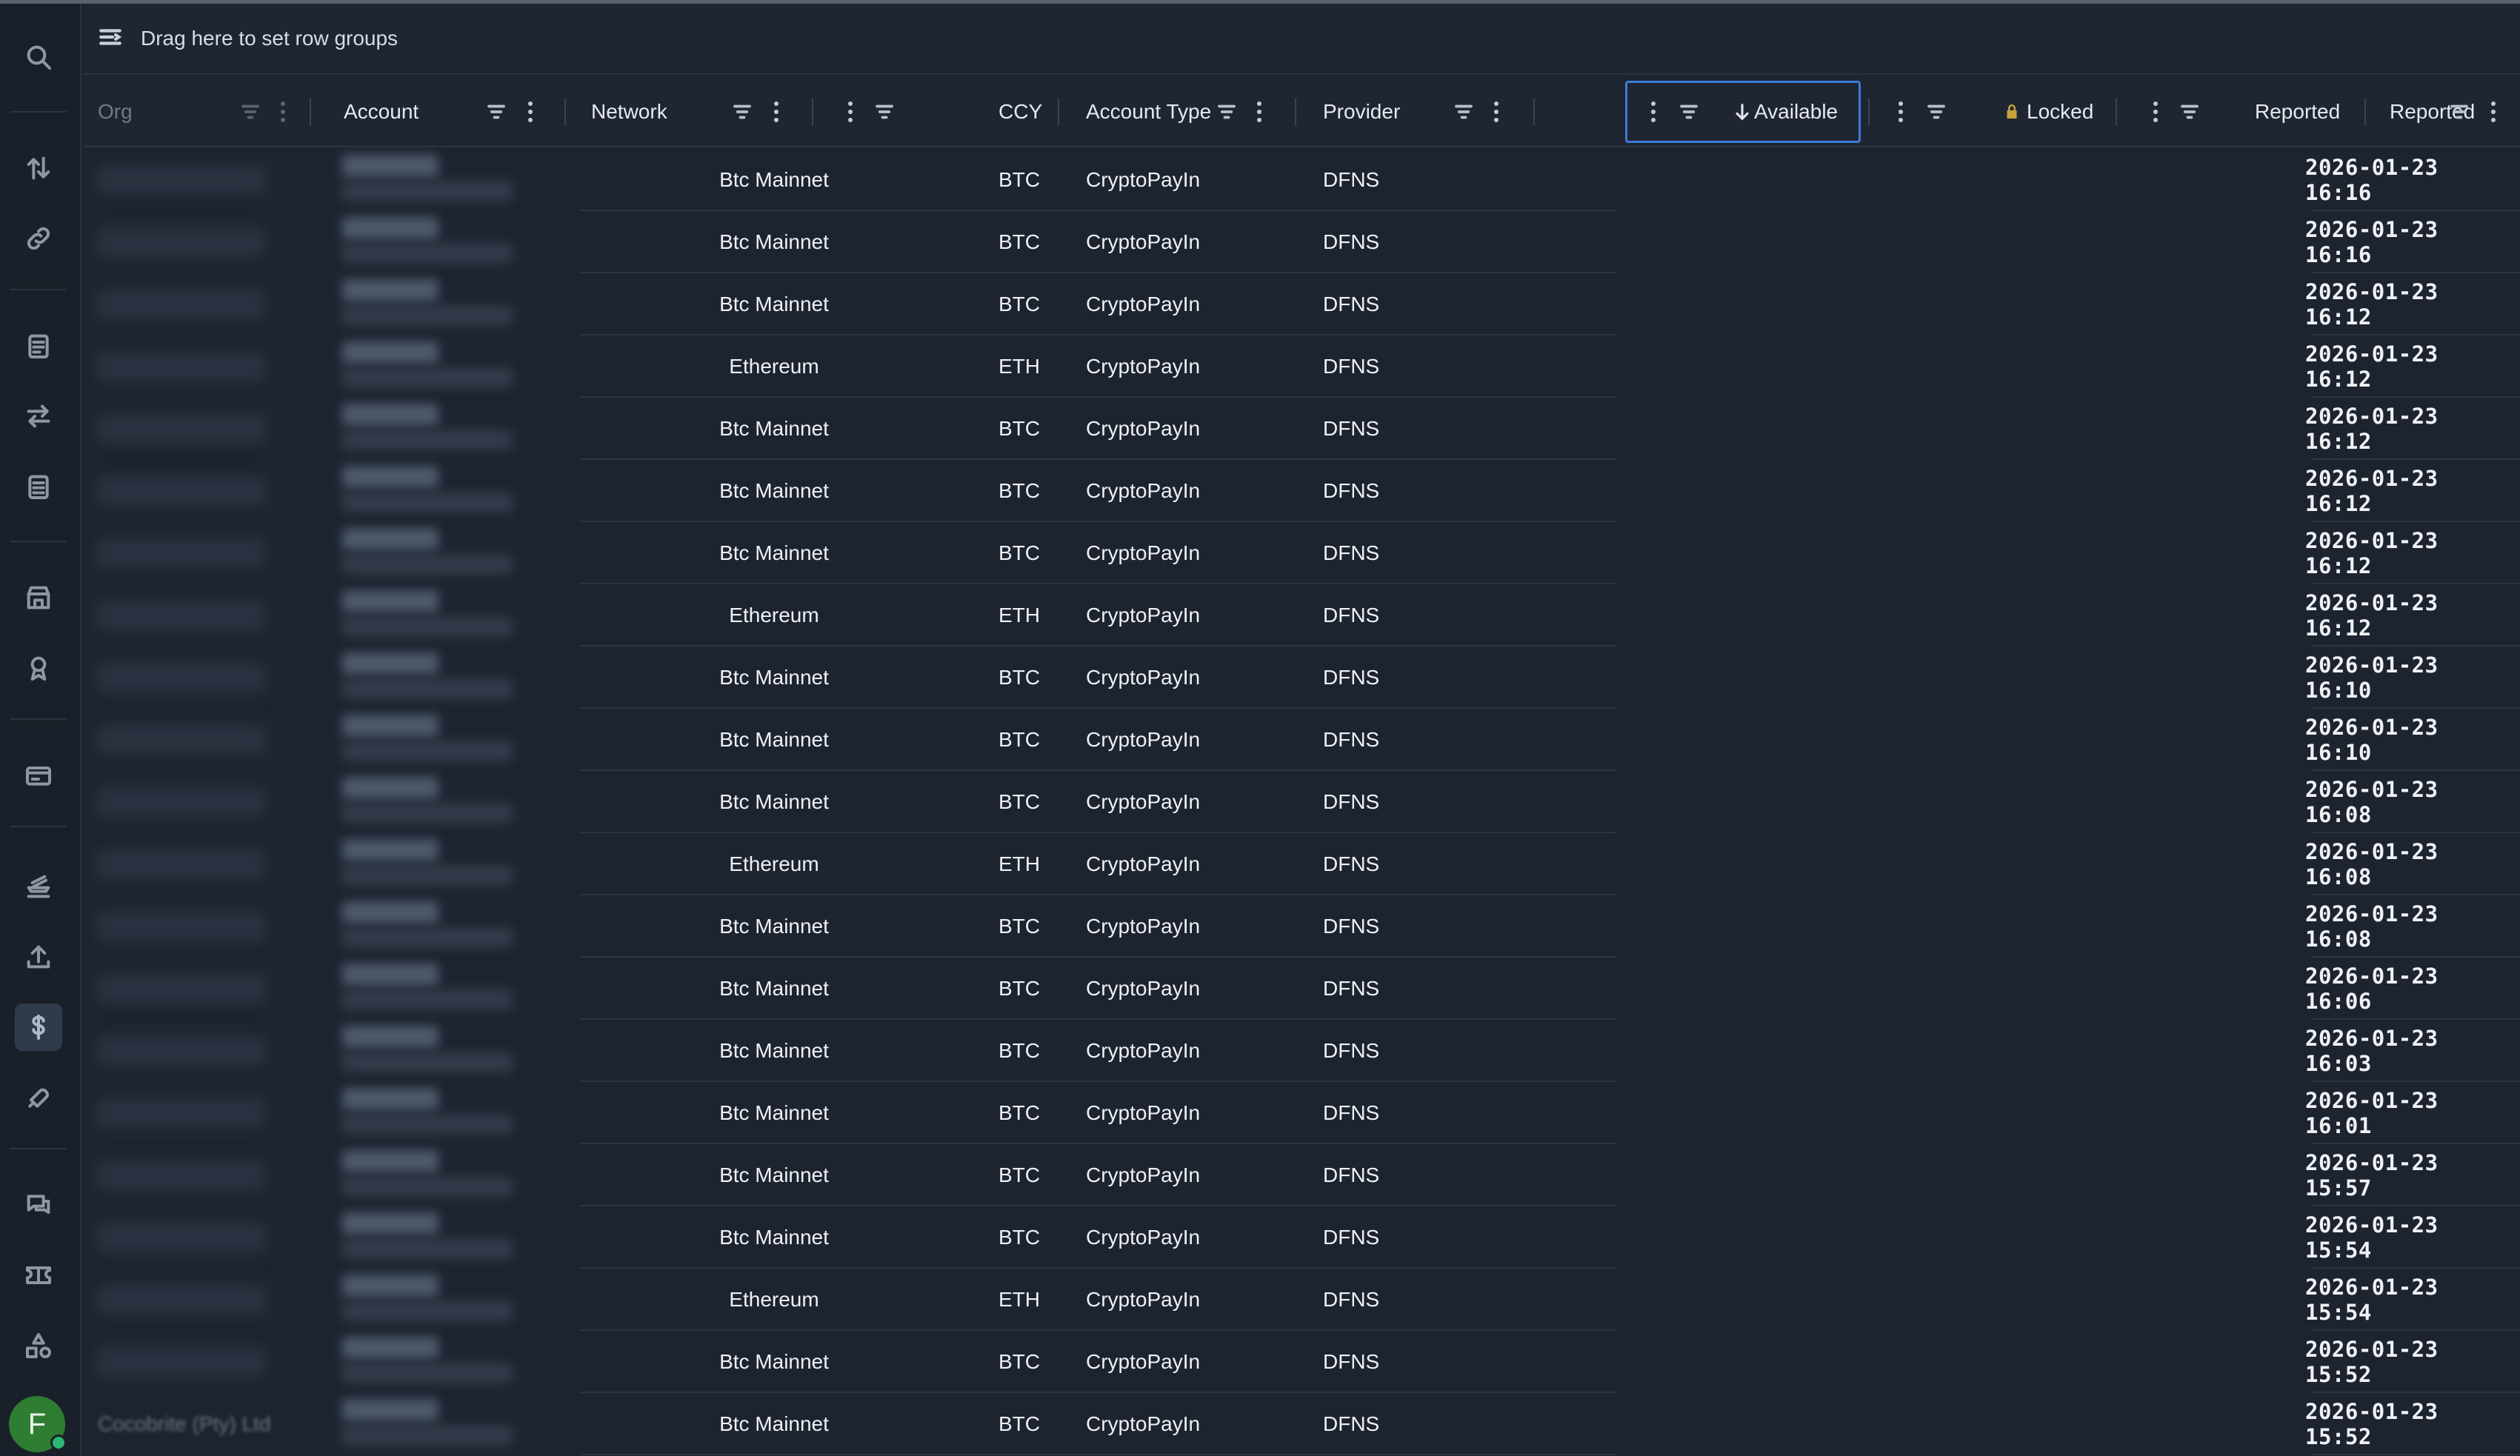 This screenshot has height=1456, width=2520. I want to click on available-filter-icon, so click(1689, 111).